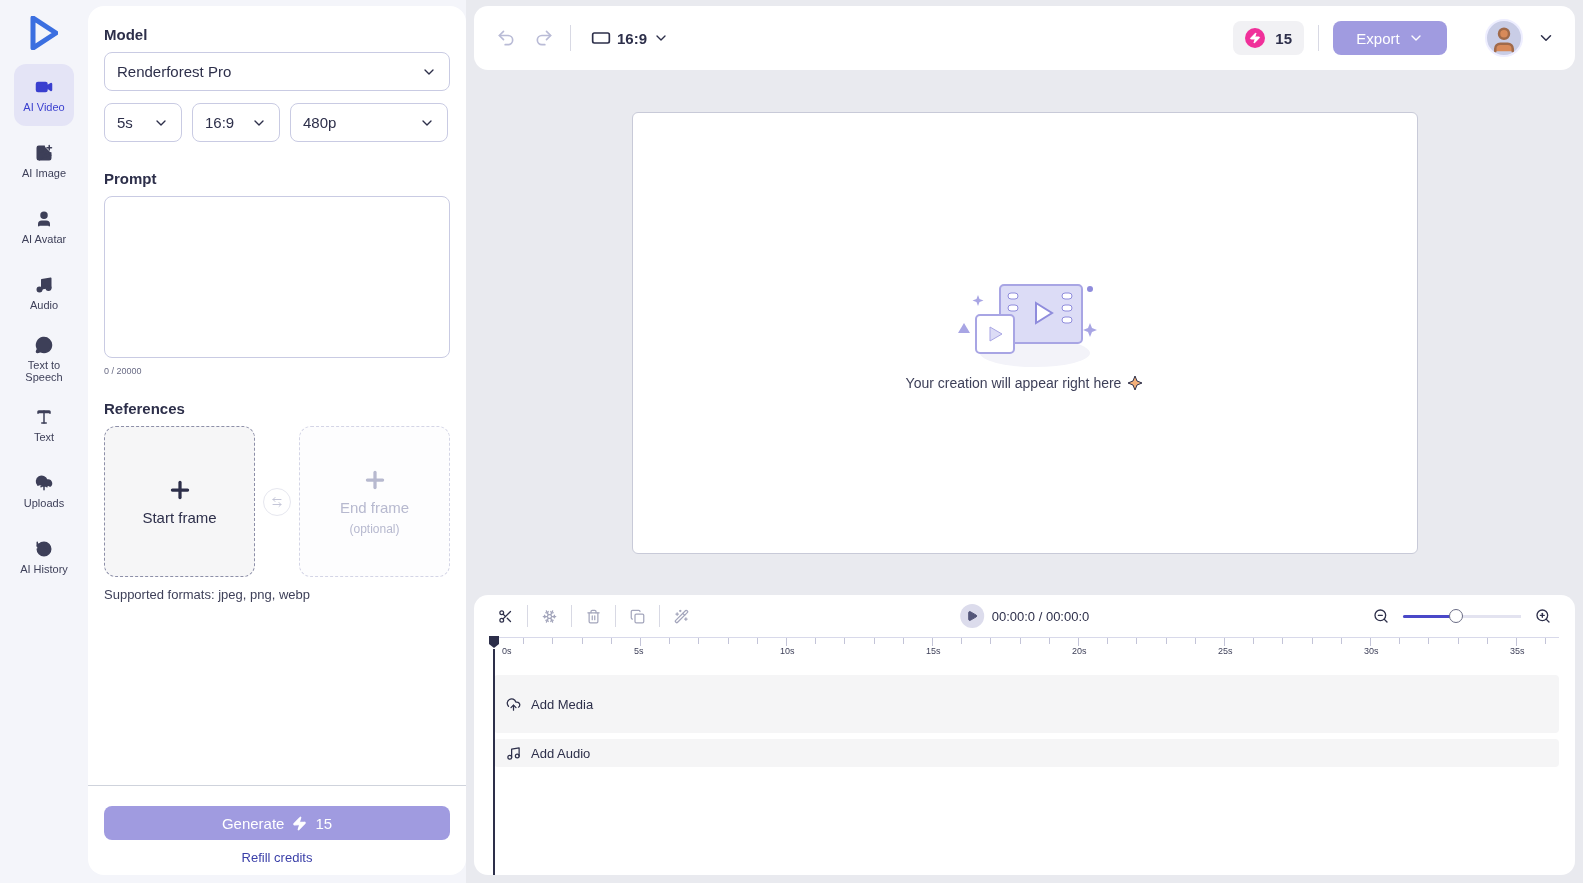 The width and height of the screenshot is (1583, 883). What do you see at coordinates (933, 651) in the screenshot?
I see `ruler-label: 15s` at bounding box center [933, 651].